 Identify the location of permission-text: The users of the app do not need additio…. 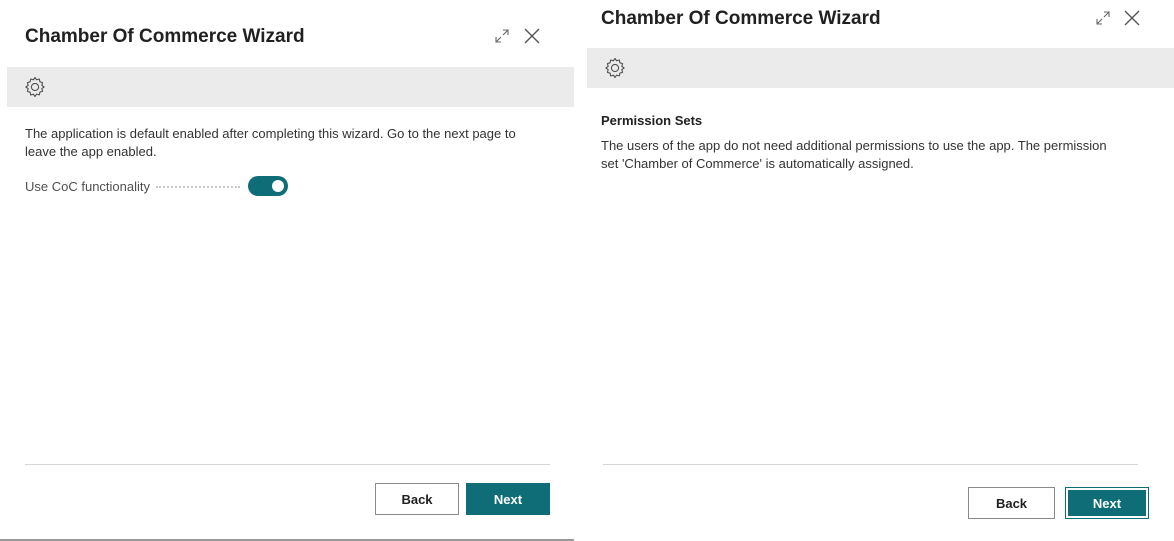
(854, 154).